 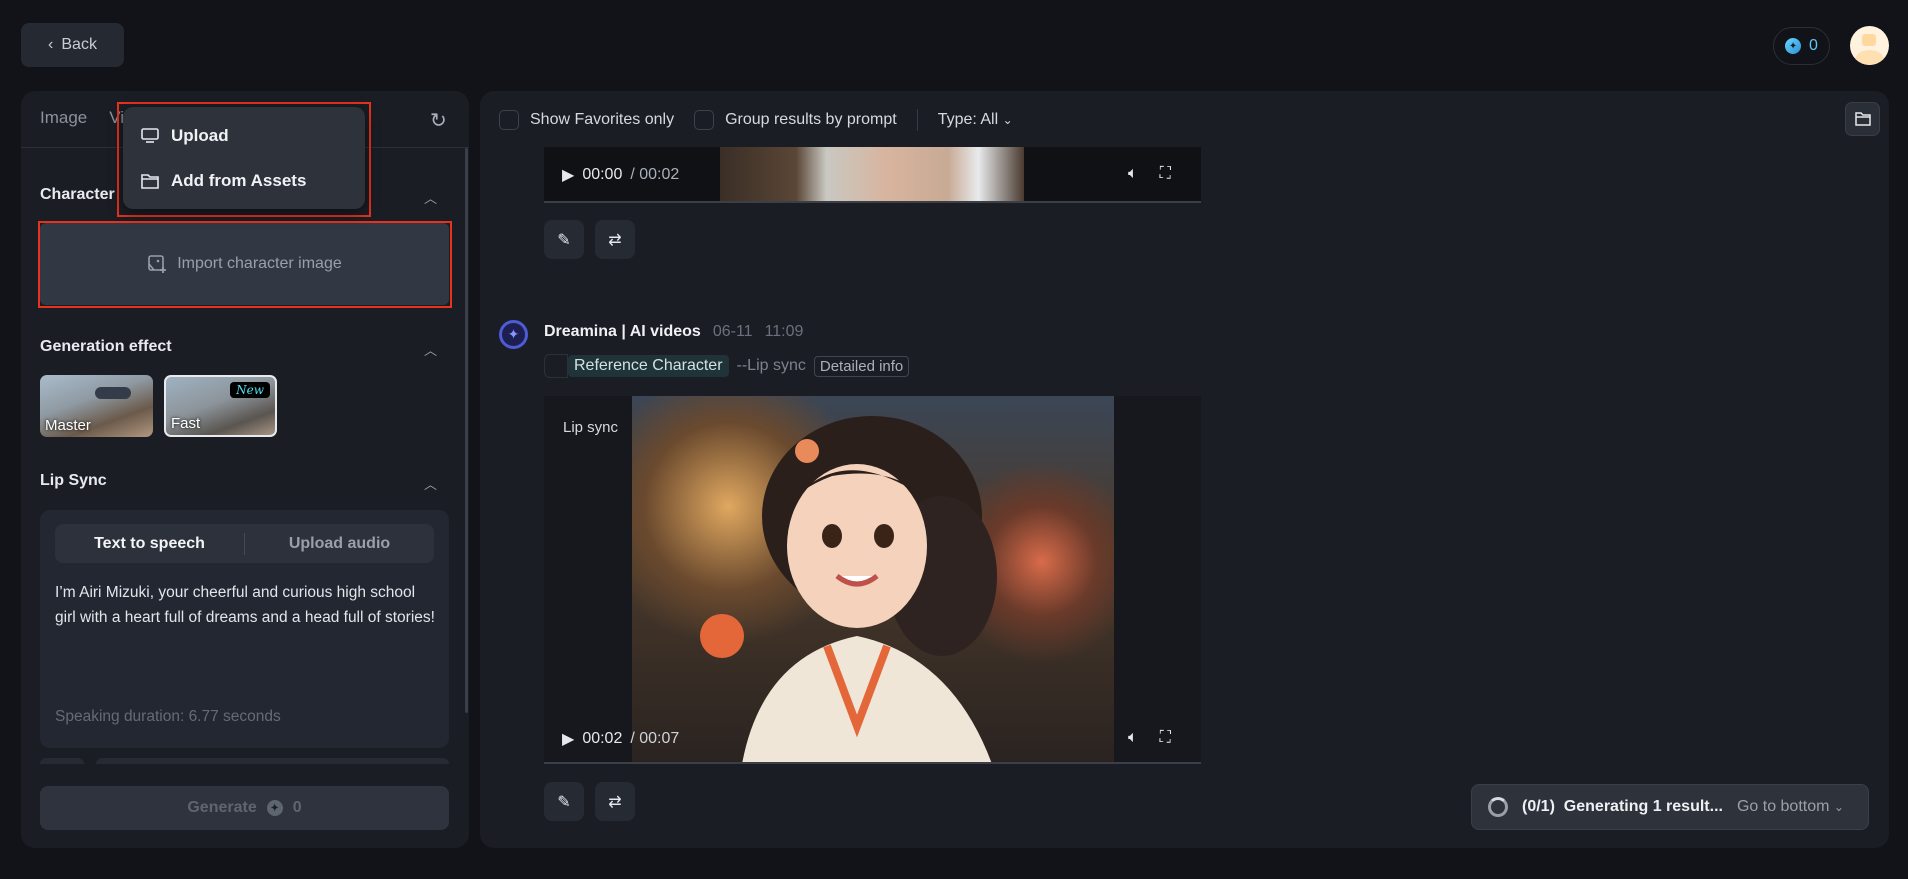 I want to click on character-image, so click(x=848, y=589).